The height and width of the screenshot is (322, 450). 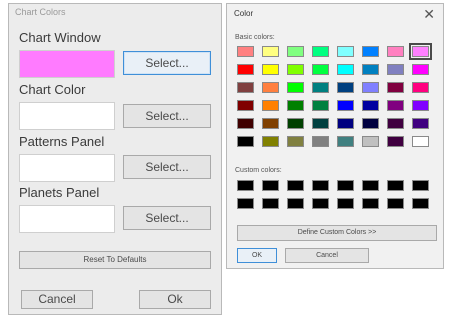 What do you see at coordinates (59, 192) in the screenshot?
I see `planets-panel-label: Planets Panel` at bounding box center [59, 192].